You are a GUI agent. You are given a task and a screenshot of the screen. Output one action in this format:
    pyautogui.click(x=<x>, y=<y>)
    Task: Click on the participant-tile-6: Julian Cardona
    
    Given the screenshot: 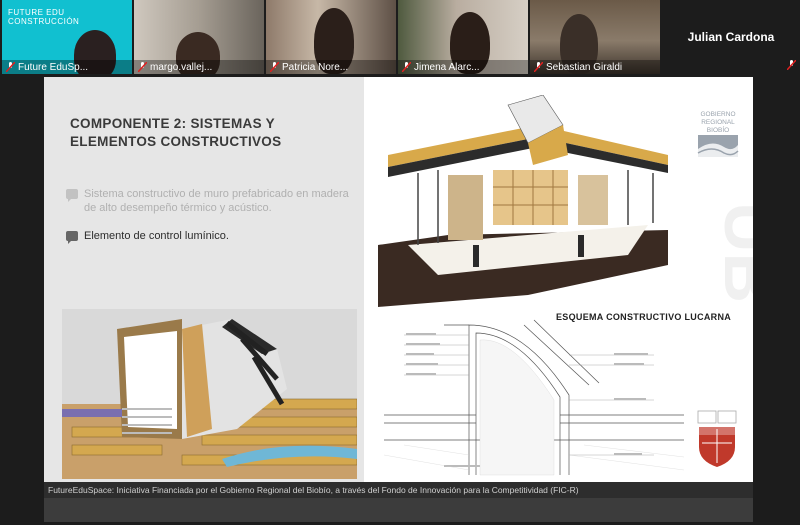 What is the action you would take?
    pyautogui.click(x=731, y=37)
    